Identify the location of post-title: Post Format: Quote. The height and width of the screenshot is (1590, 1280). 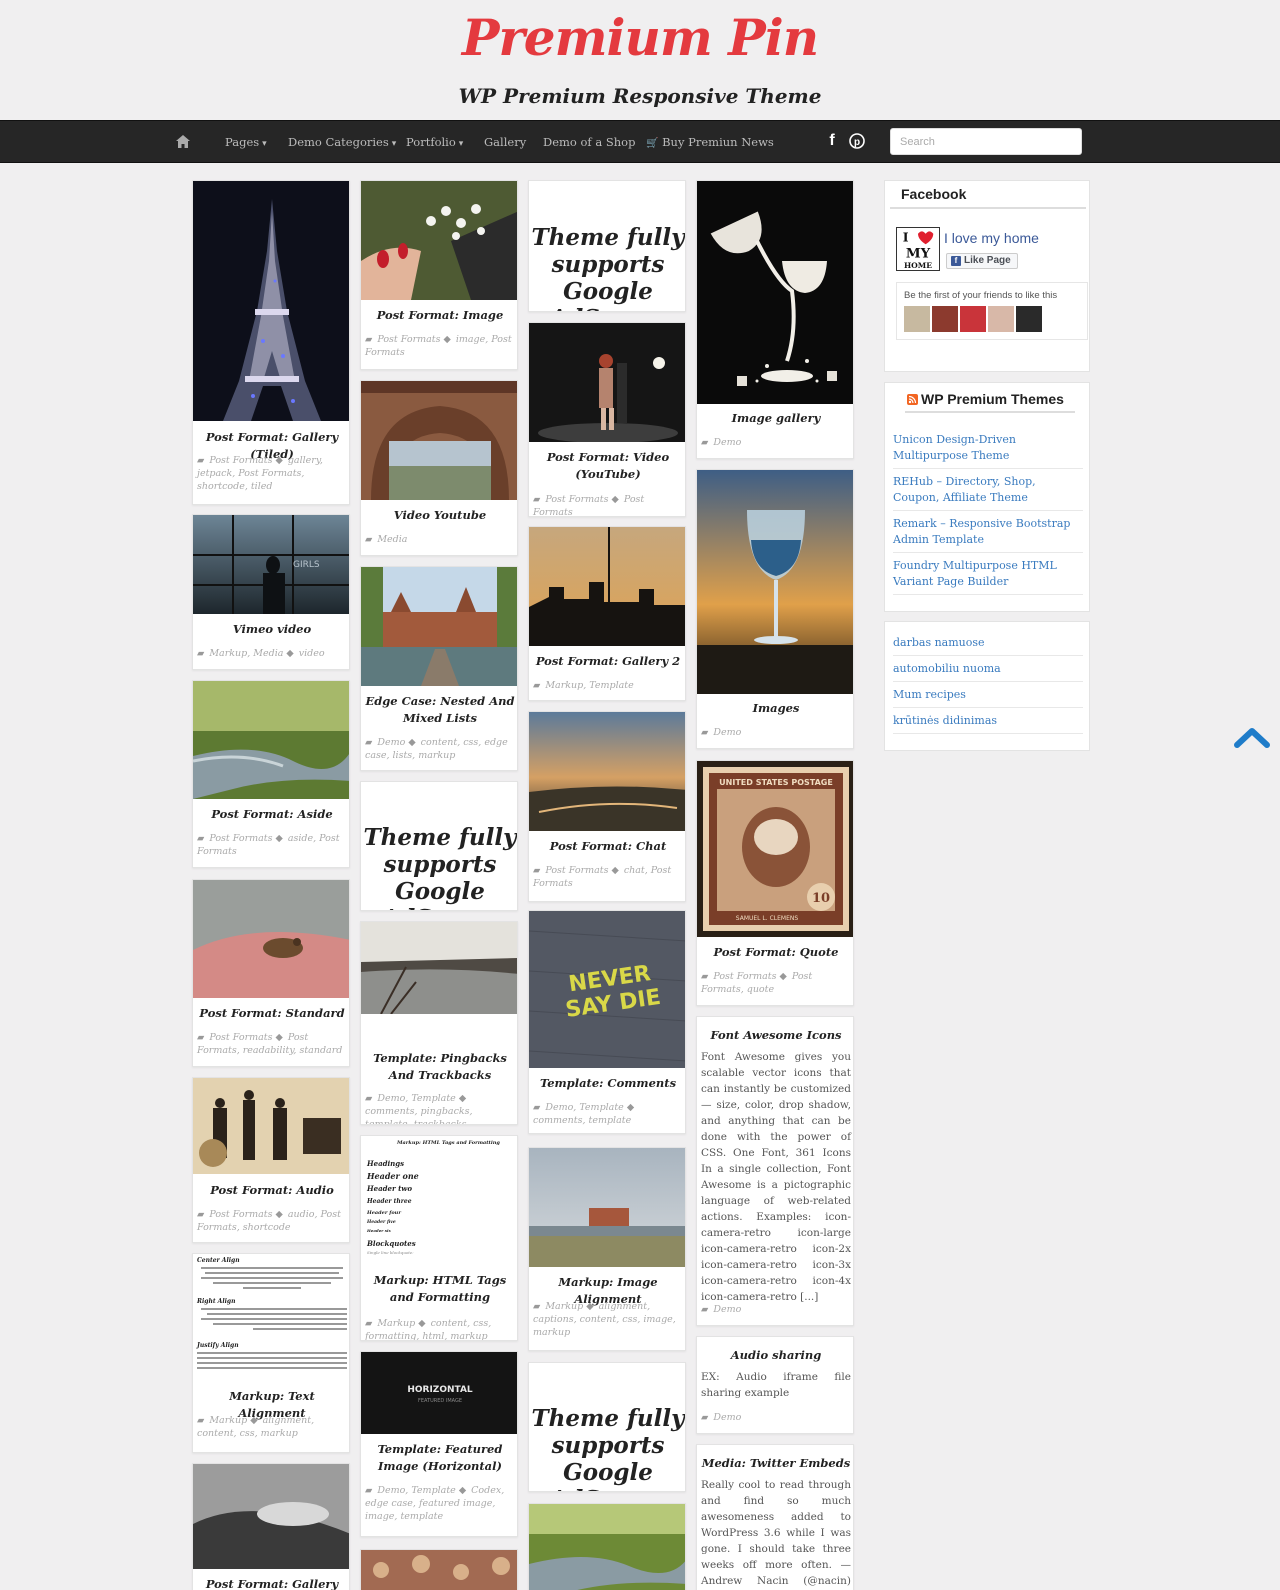
(776, 952).